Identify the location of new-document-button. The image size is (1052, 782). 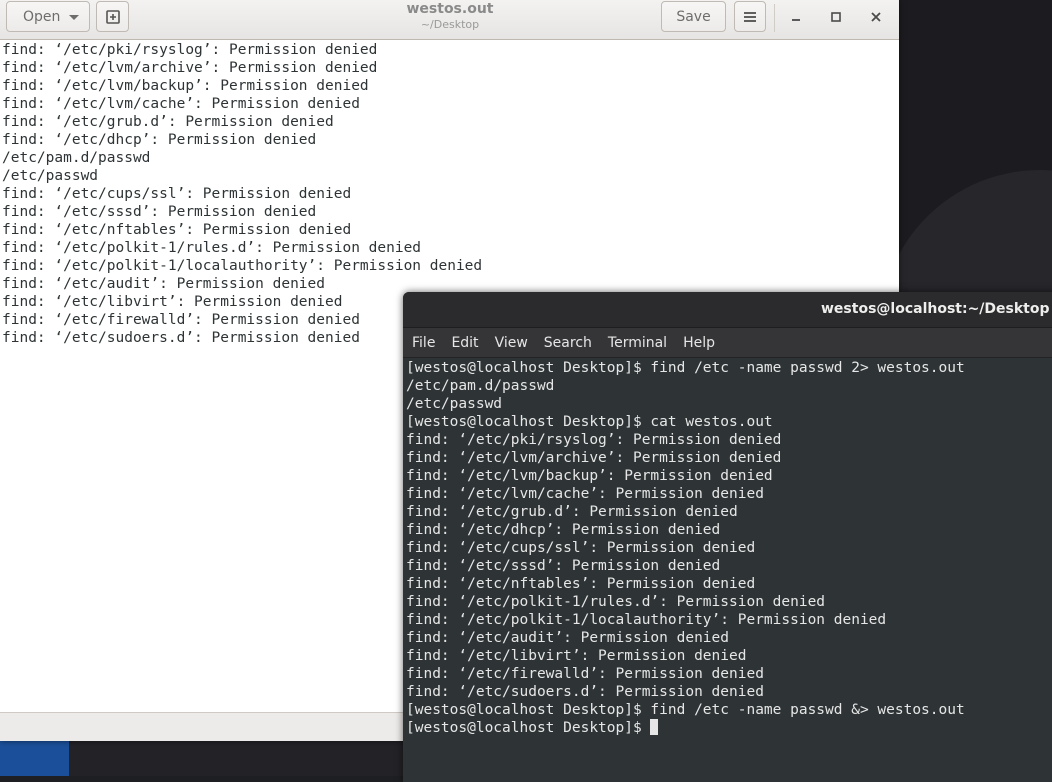
(112, 16).